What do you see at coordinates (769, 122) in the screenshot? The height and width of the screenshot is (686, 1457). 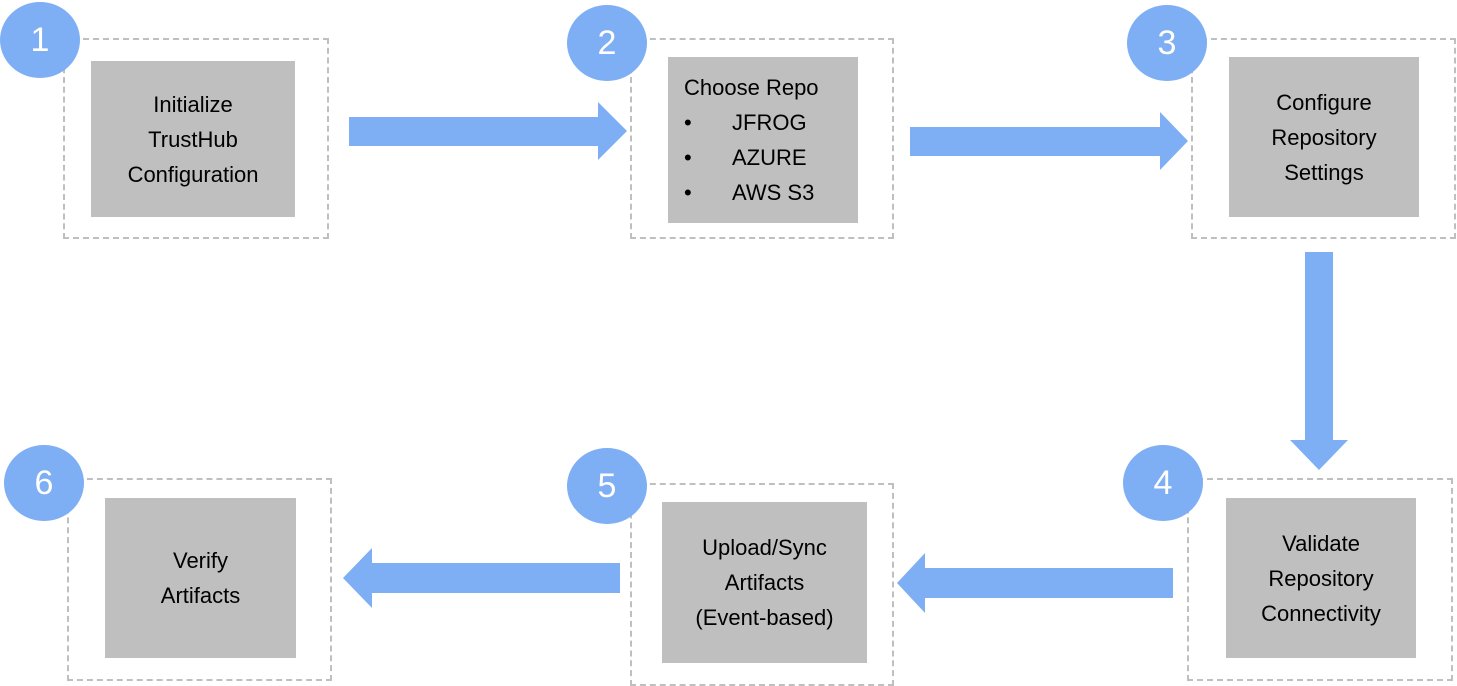 I see `repo-option: JFROG` at bounding box center [769, 122].